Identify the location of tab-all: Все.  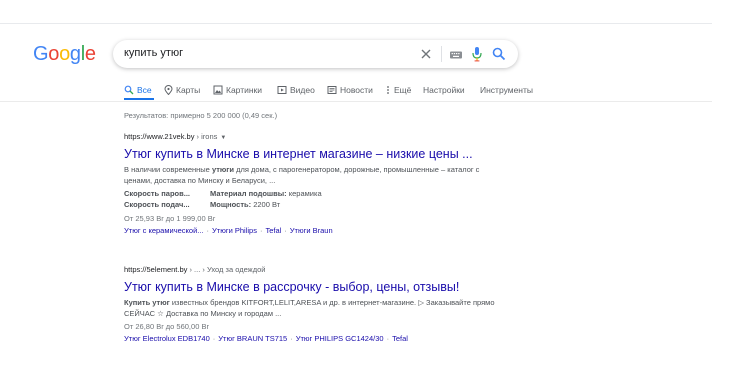
(138, 90).